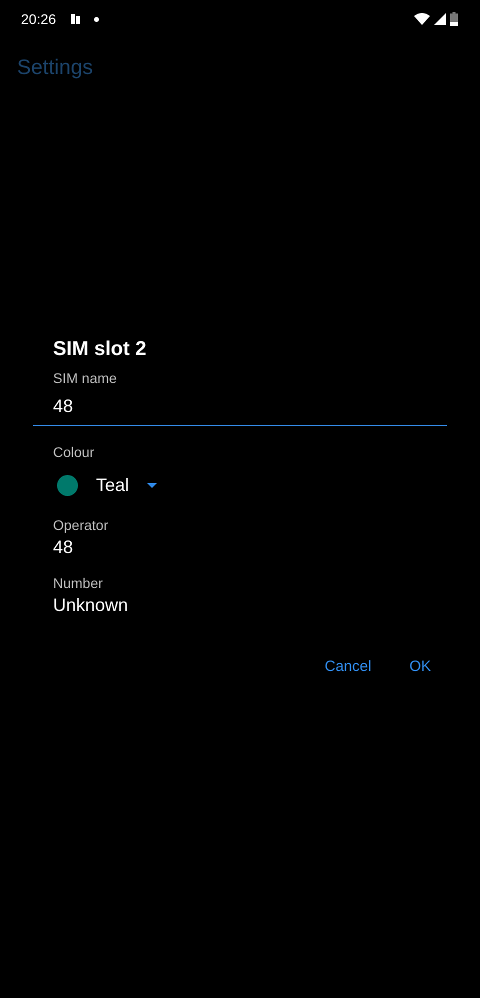 The width and height of the screenshot is (480, 998). What do you see at coordinates (85, 378) in the screenshot?
I see `field-label: SIM name` at bounding box center [85, 378].